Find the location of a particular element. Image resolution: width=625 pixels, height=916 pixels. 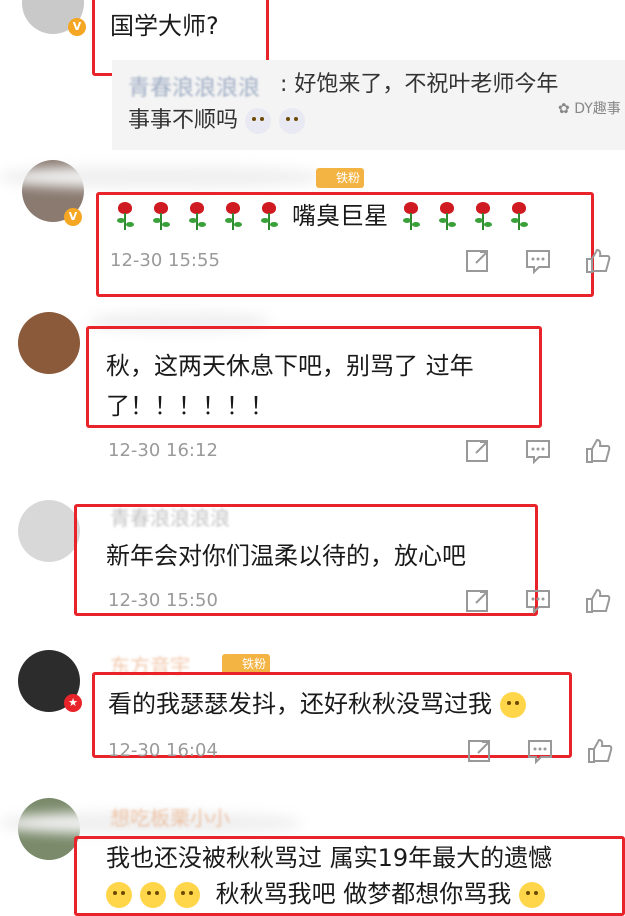

username: 想吃板栗小小 is located at coordinates (170, 816).